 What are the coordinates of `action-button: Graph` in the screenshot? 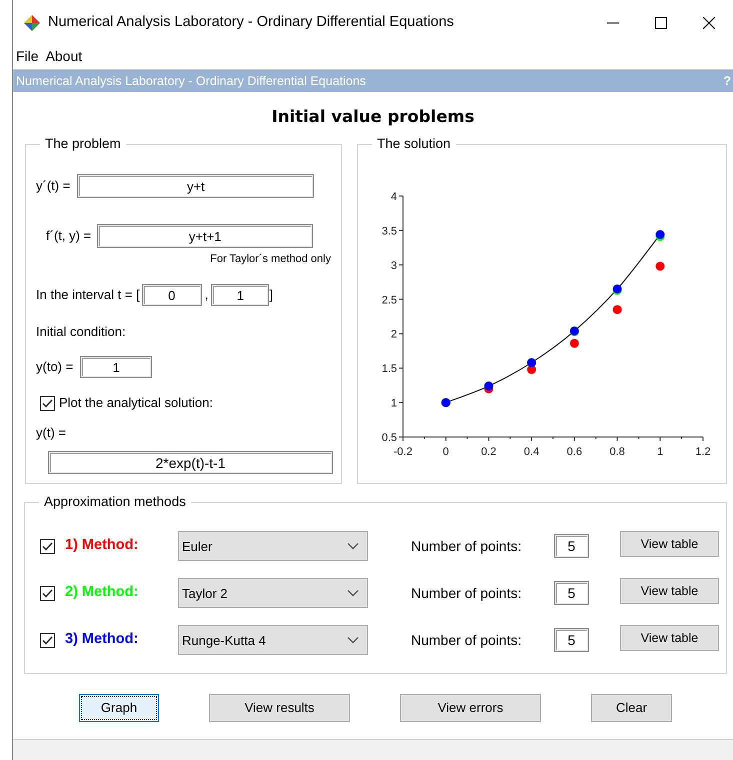 It's located at (119, 708).